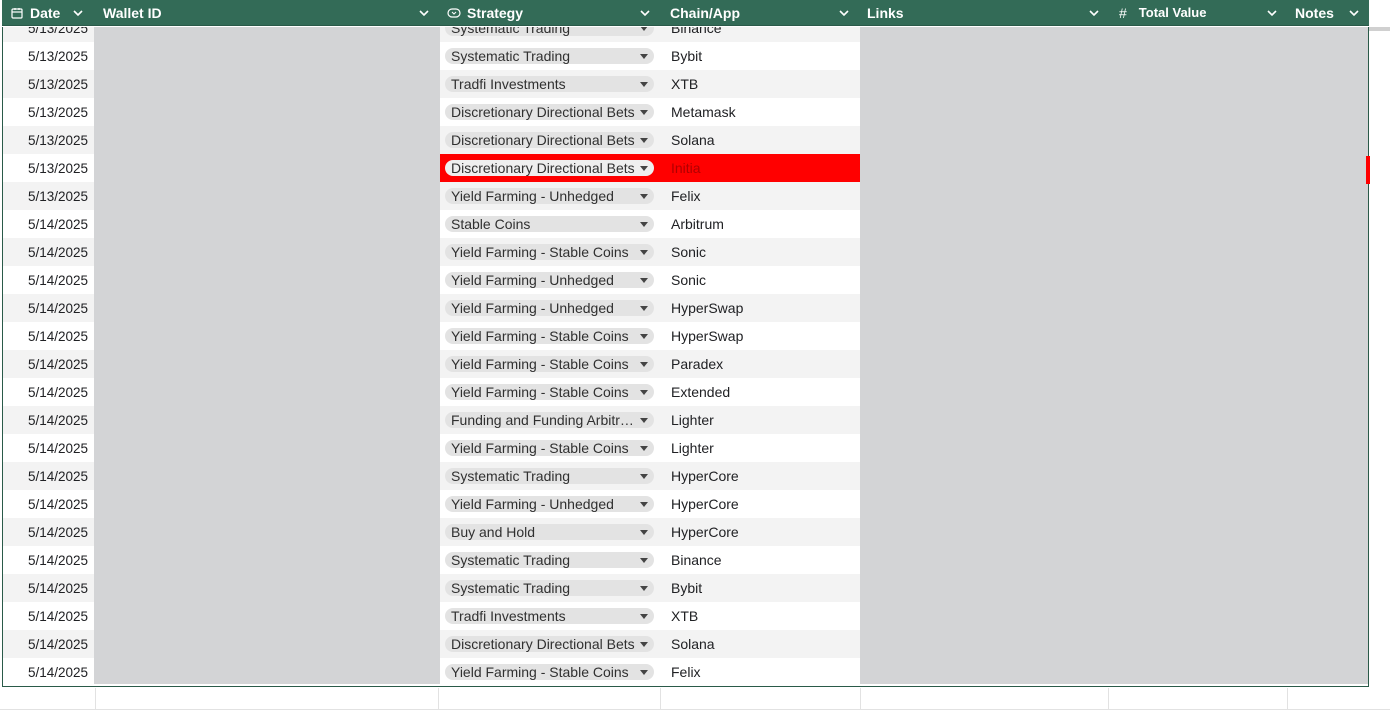  I want to click on column-header-date: Date, so click(47, 12).